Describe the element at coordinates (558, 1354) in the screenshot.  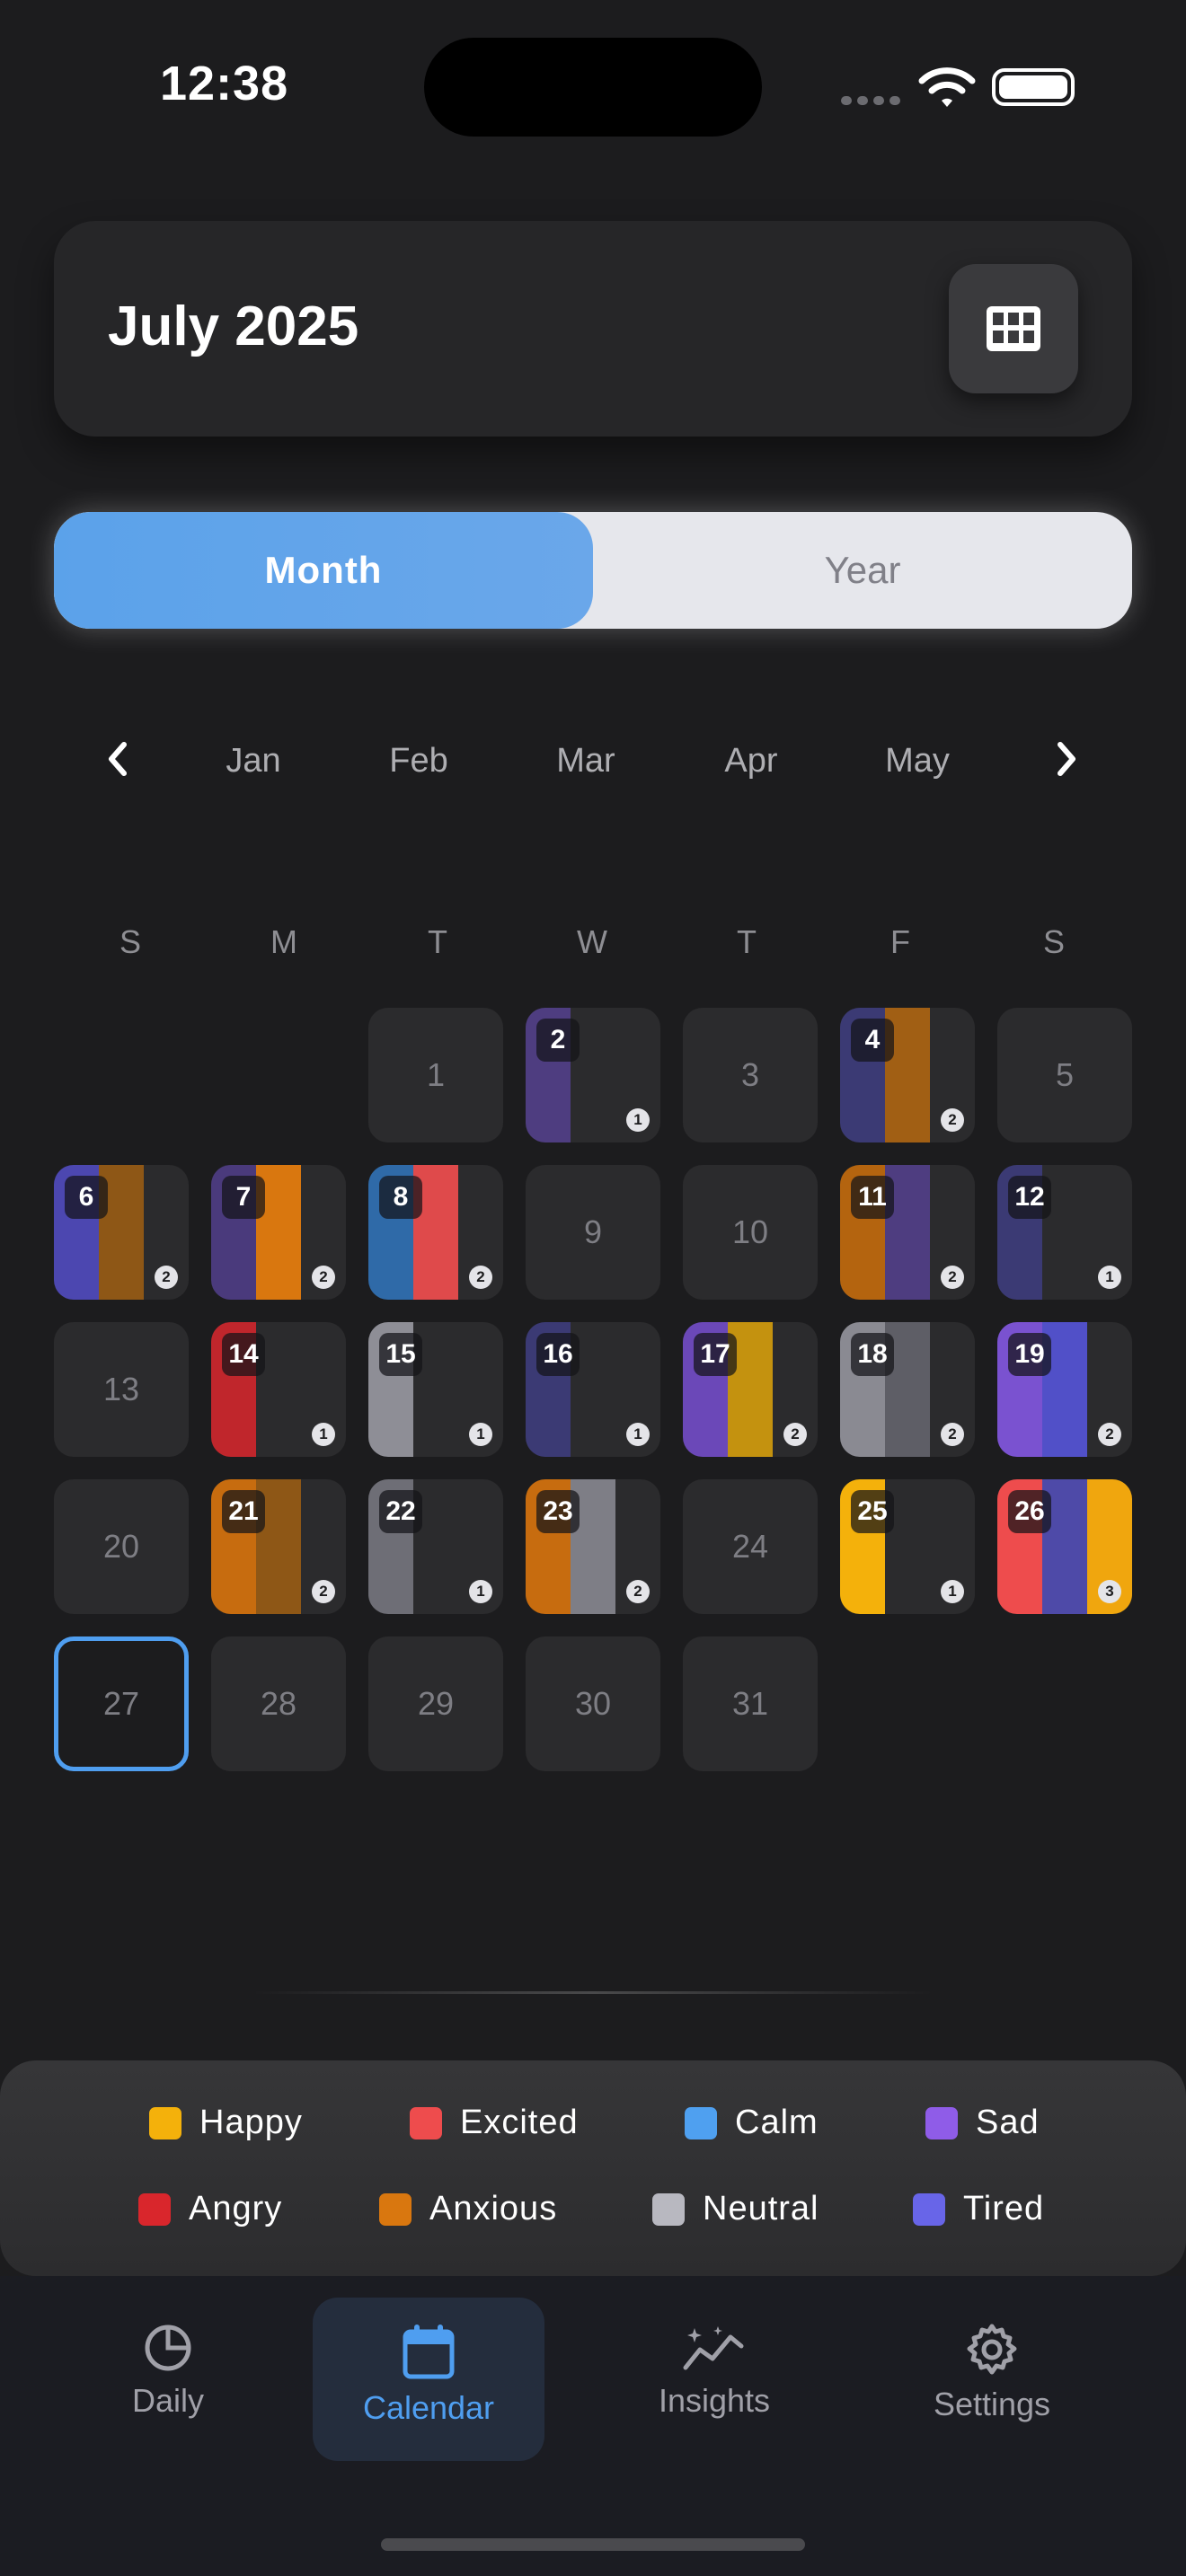
I see `day-number-badge: 16` at that location.